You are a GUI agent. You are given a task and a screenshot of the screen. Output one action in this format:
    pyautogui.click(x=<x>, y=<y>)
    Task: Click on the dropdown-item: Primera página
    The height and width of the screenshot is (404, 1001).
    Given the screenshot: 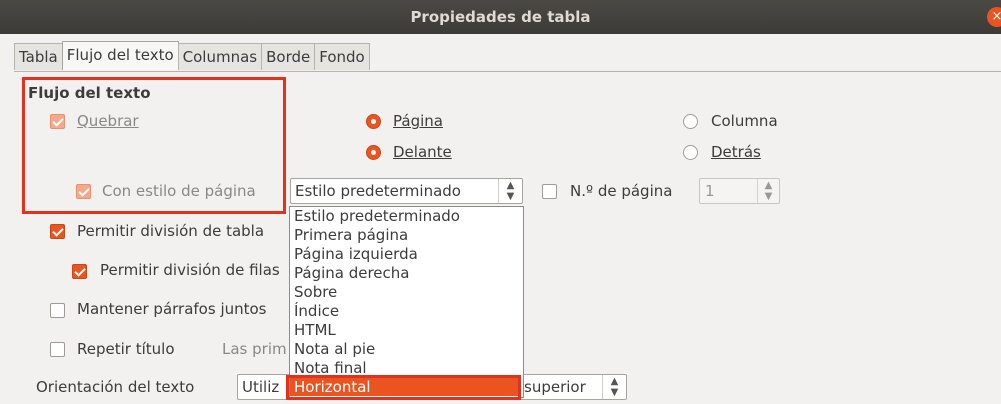 What is the action you would take?
    pyautogui.click(x=351, y=235)
    